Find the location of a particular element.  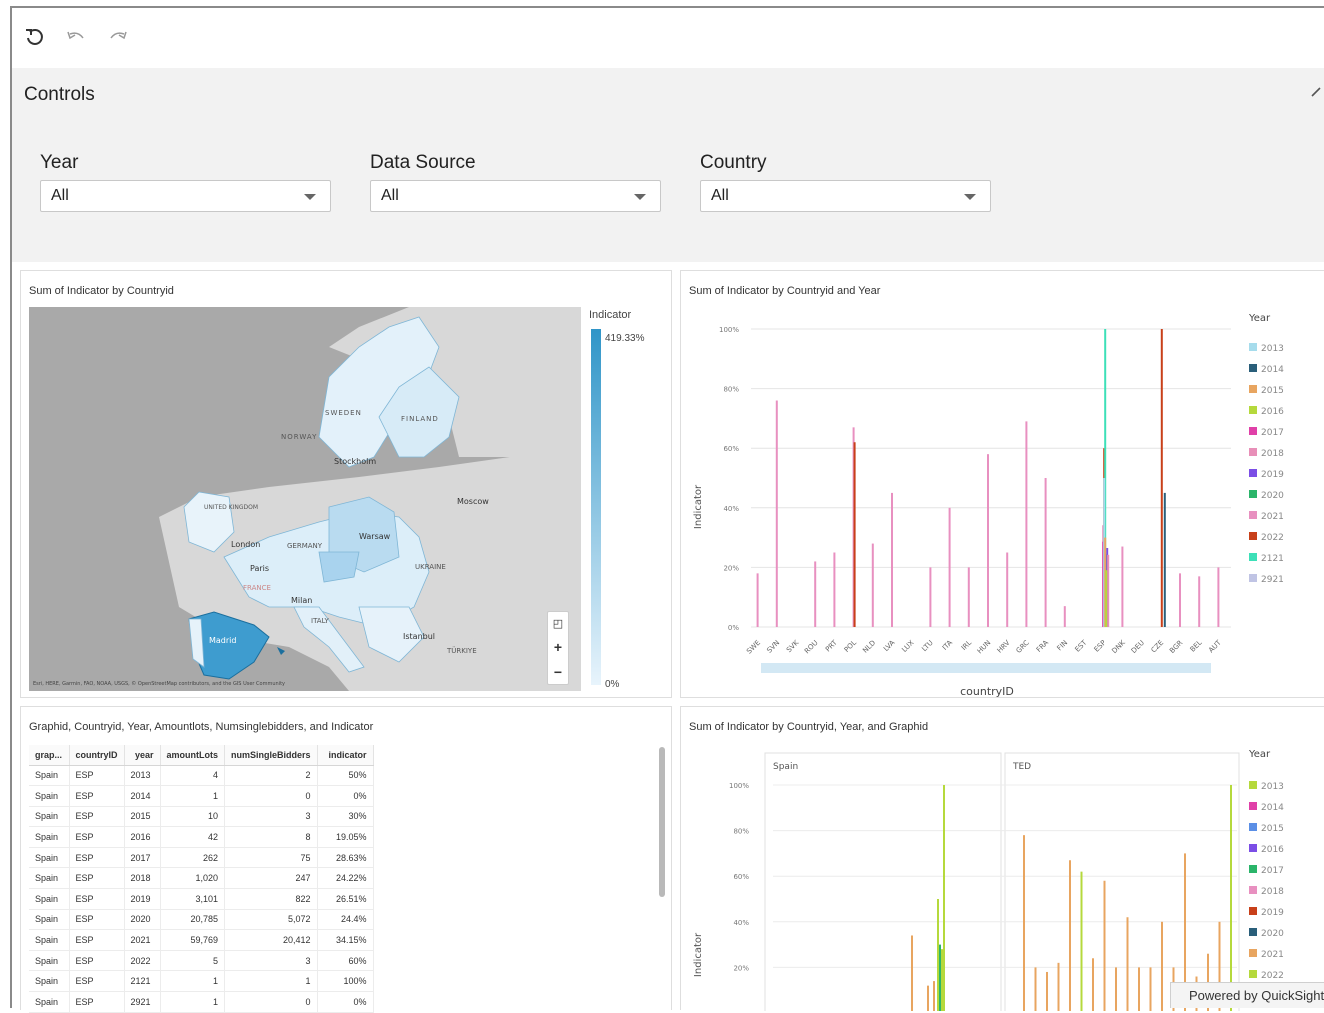

collapse-chevron-icon is located at coordinates (1317, 92).